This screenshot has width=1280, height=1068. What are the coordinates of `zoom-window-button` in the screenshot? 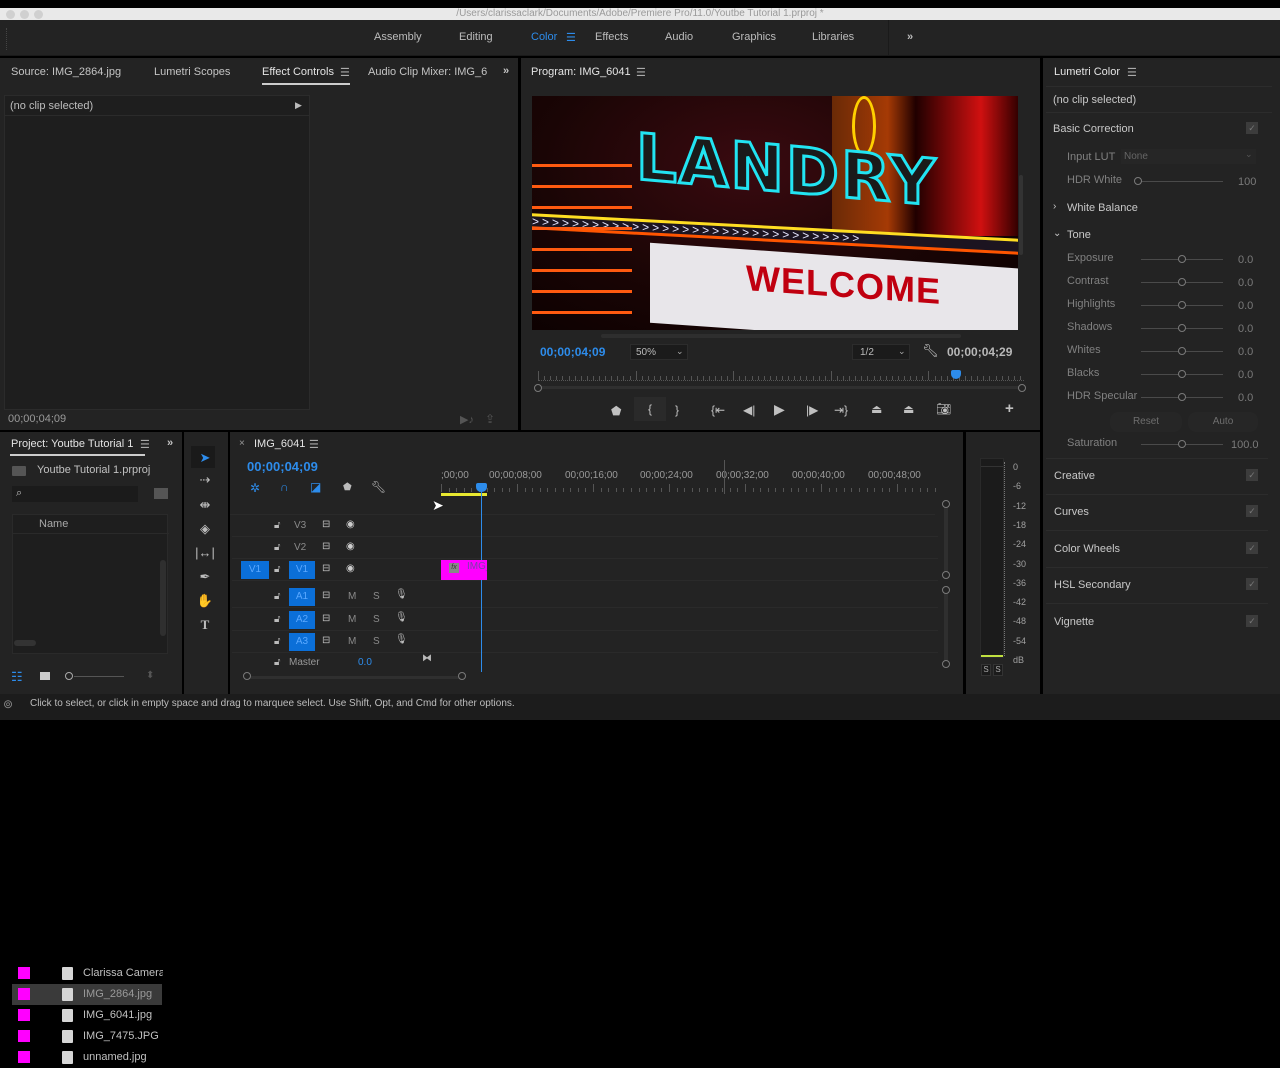 It's located at (38, 14).